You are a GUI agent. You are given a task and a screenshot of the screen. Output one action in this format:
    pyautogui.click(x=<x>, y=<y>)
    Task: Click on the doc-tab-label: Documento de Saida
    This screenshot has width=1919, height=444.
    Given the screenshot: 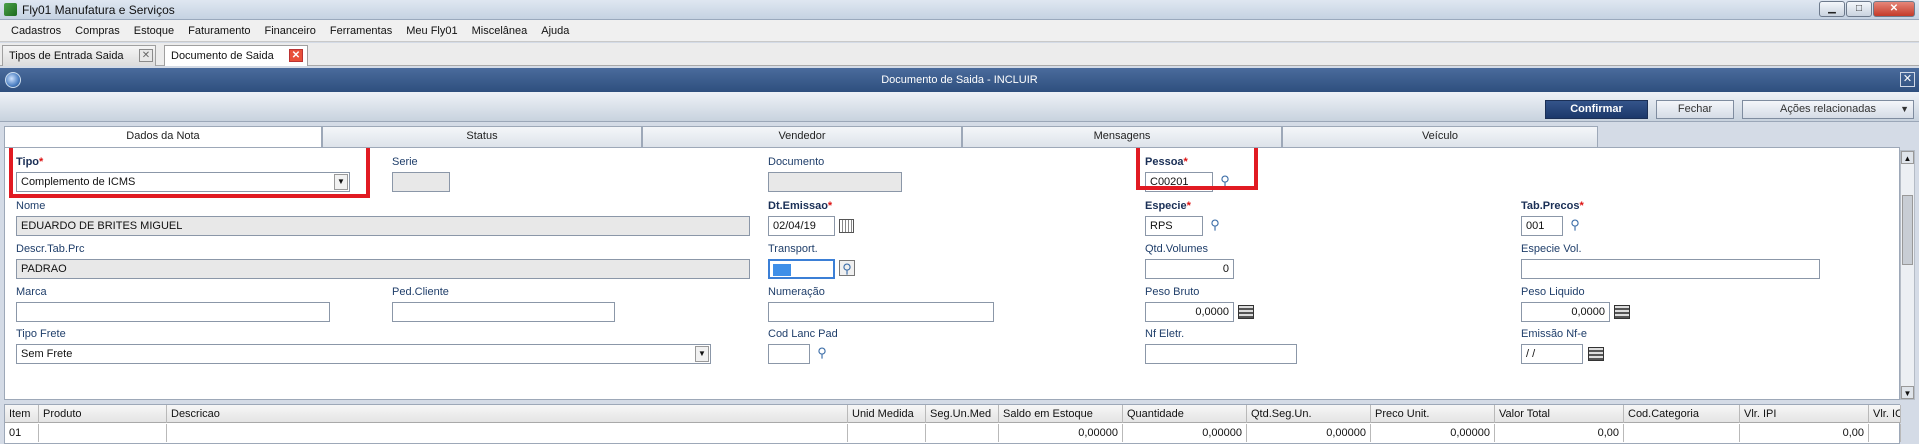 What is the action you would take?
    pyautogui.click(x=222, y=56)
    